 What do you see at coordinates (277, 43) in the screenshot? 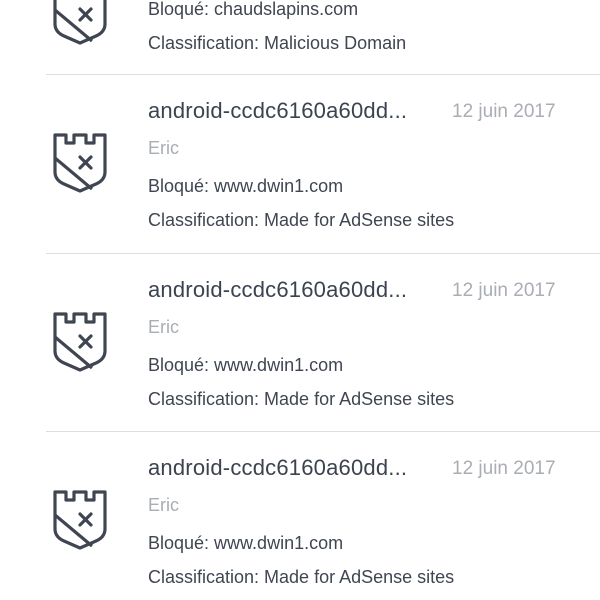
I see `classification: Classification: Malicious Domain` at bounding box center [277, 43].